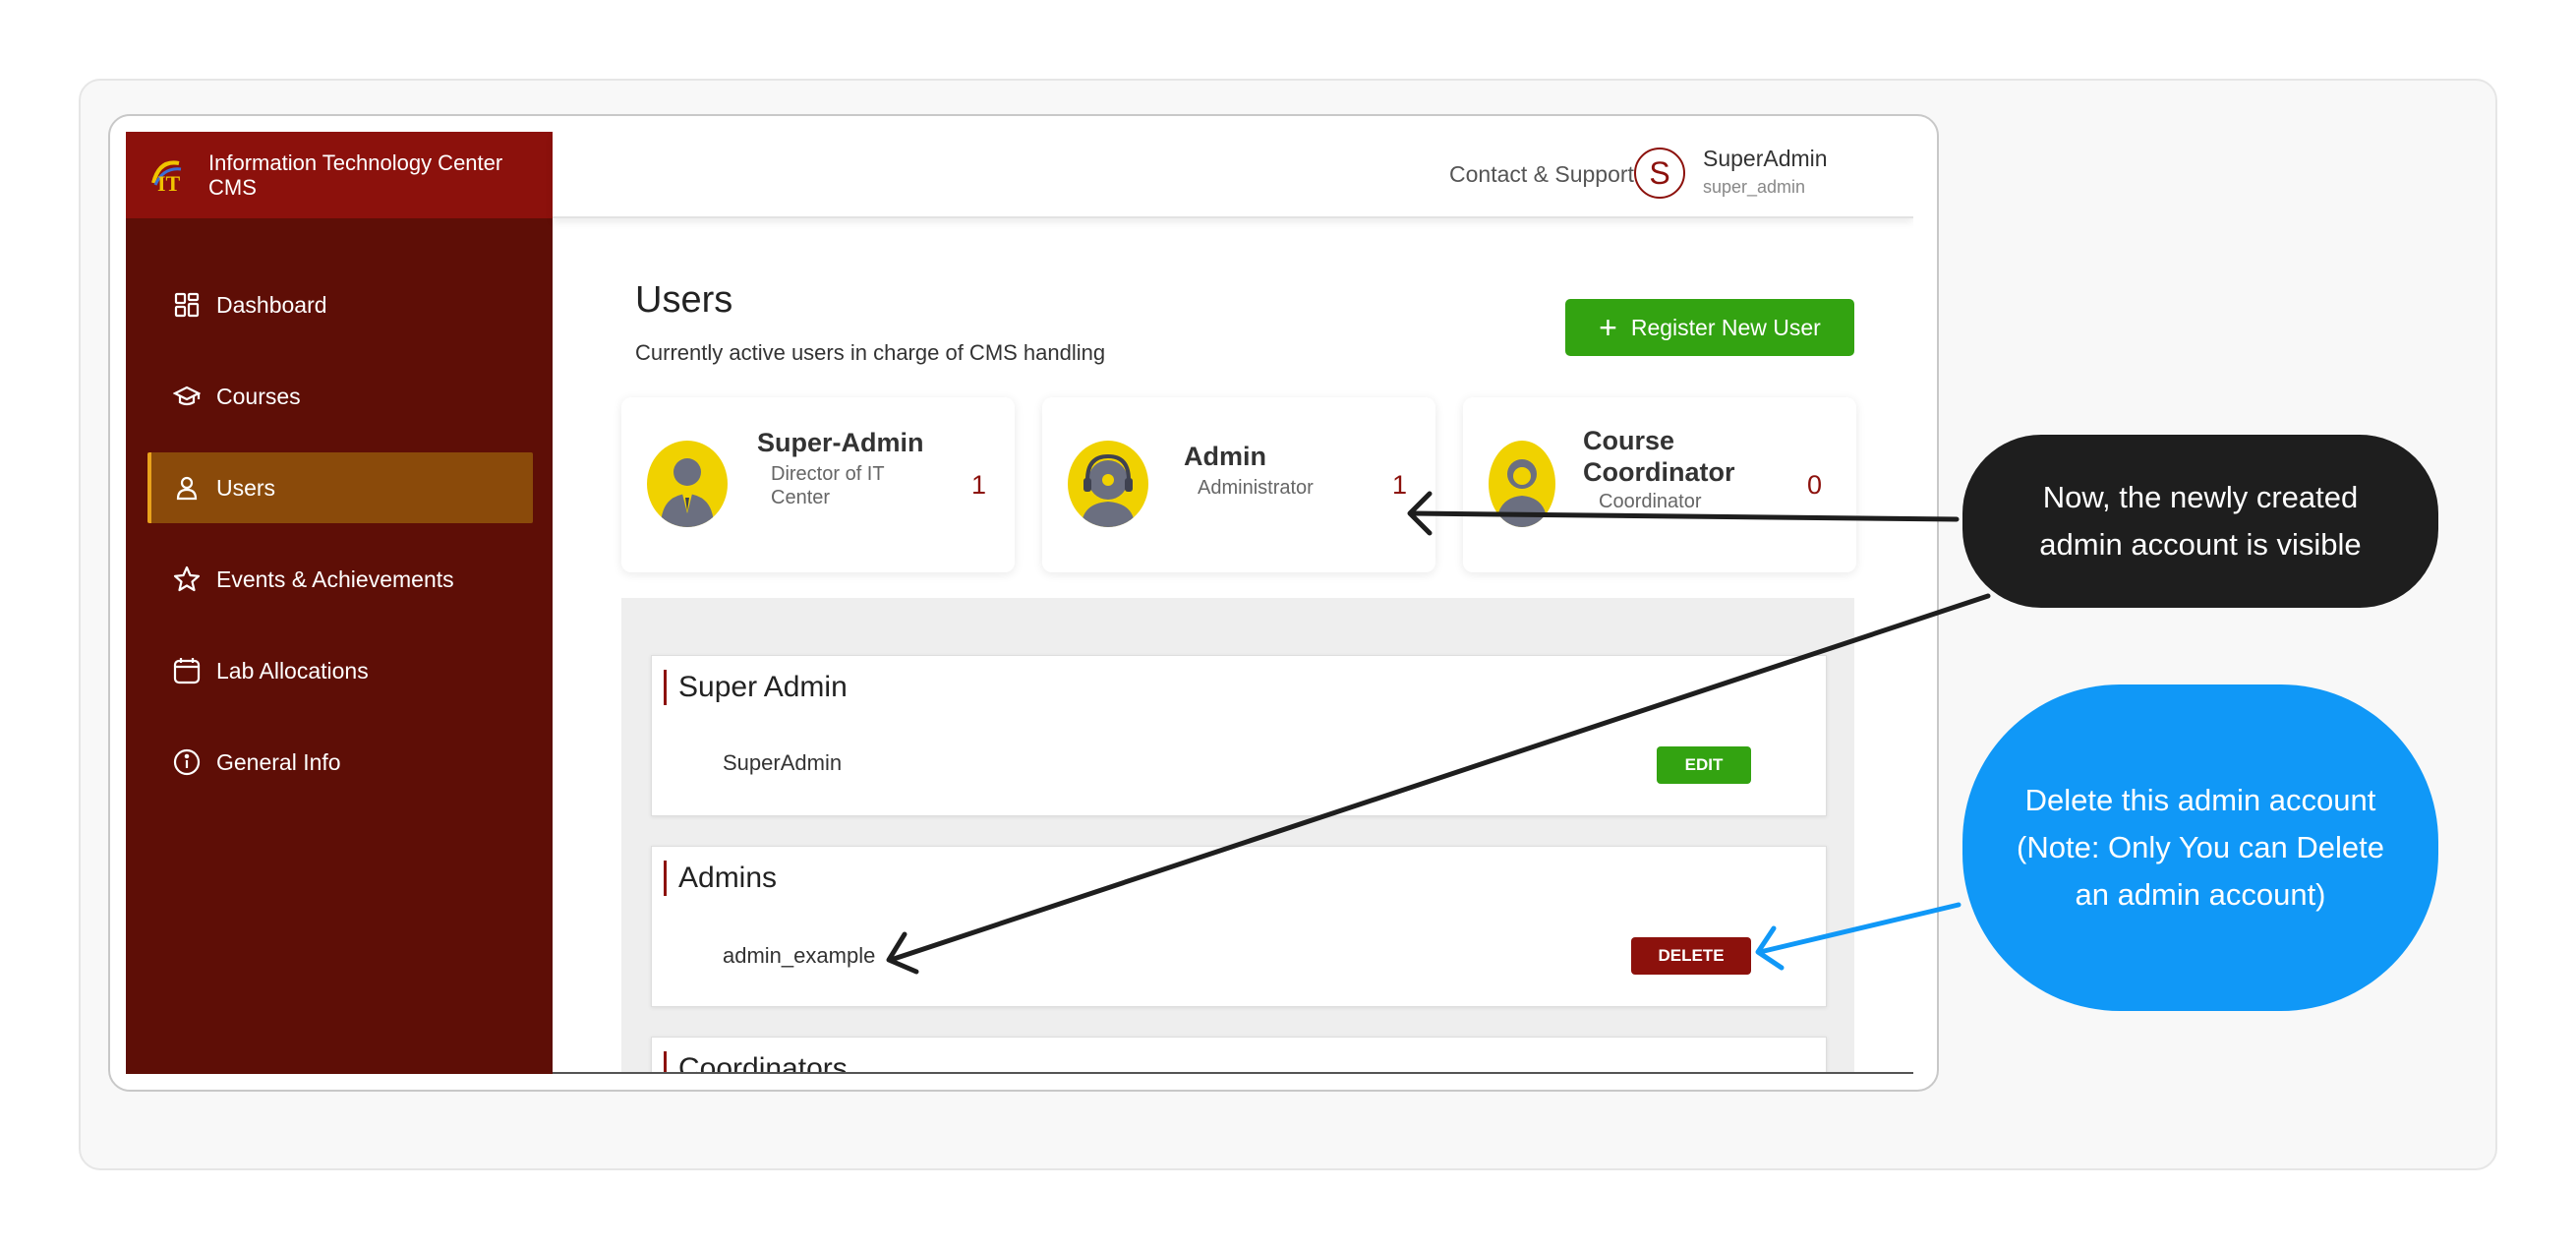 Image resolution: width=2576 pixels, height=1249 pixels. I want to click on contact-support-link: Contact & Support, so click(1541, 175).